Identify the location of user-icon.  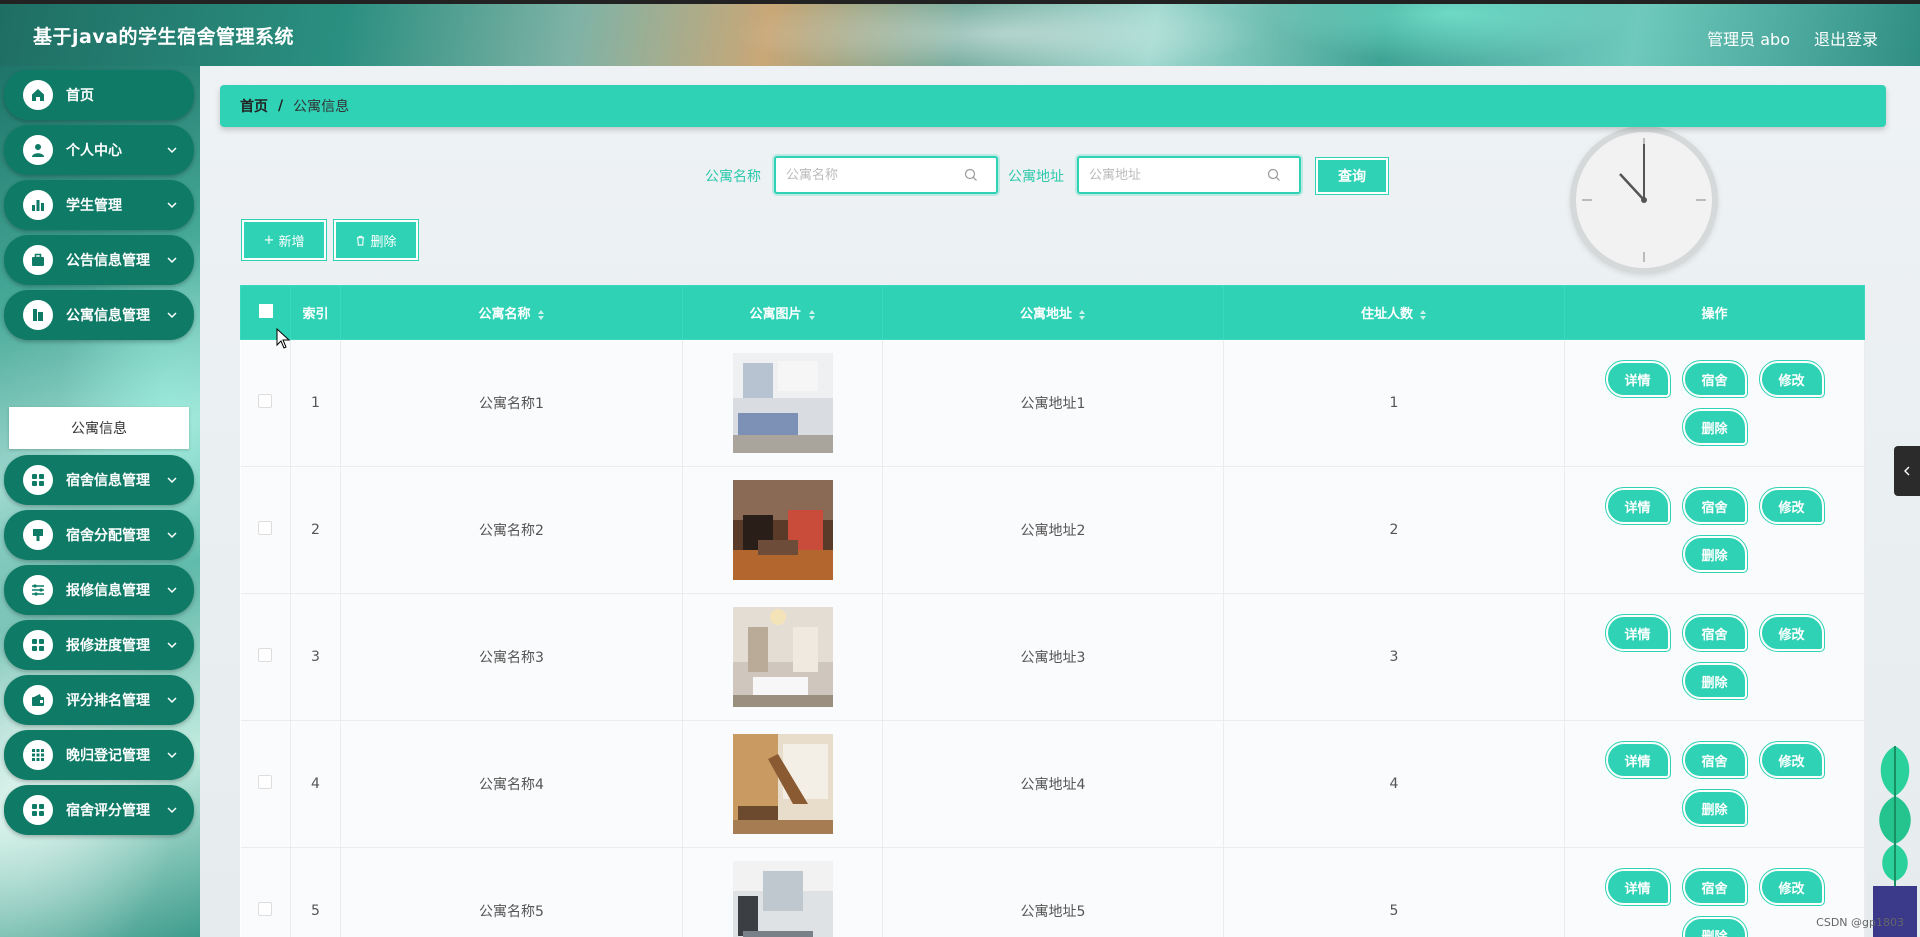
(38, 150).